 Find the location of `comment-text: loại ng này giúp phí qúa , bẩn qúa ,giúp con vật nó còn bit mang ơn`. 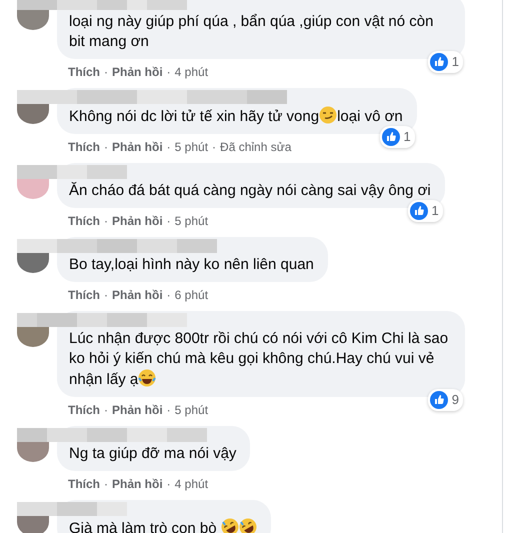

comment-text: loại ng này giúp phí qúa , bẩn qúa ,giúp con vật nó còn bit mang ơn is located at coordinates (251, 31).